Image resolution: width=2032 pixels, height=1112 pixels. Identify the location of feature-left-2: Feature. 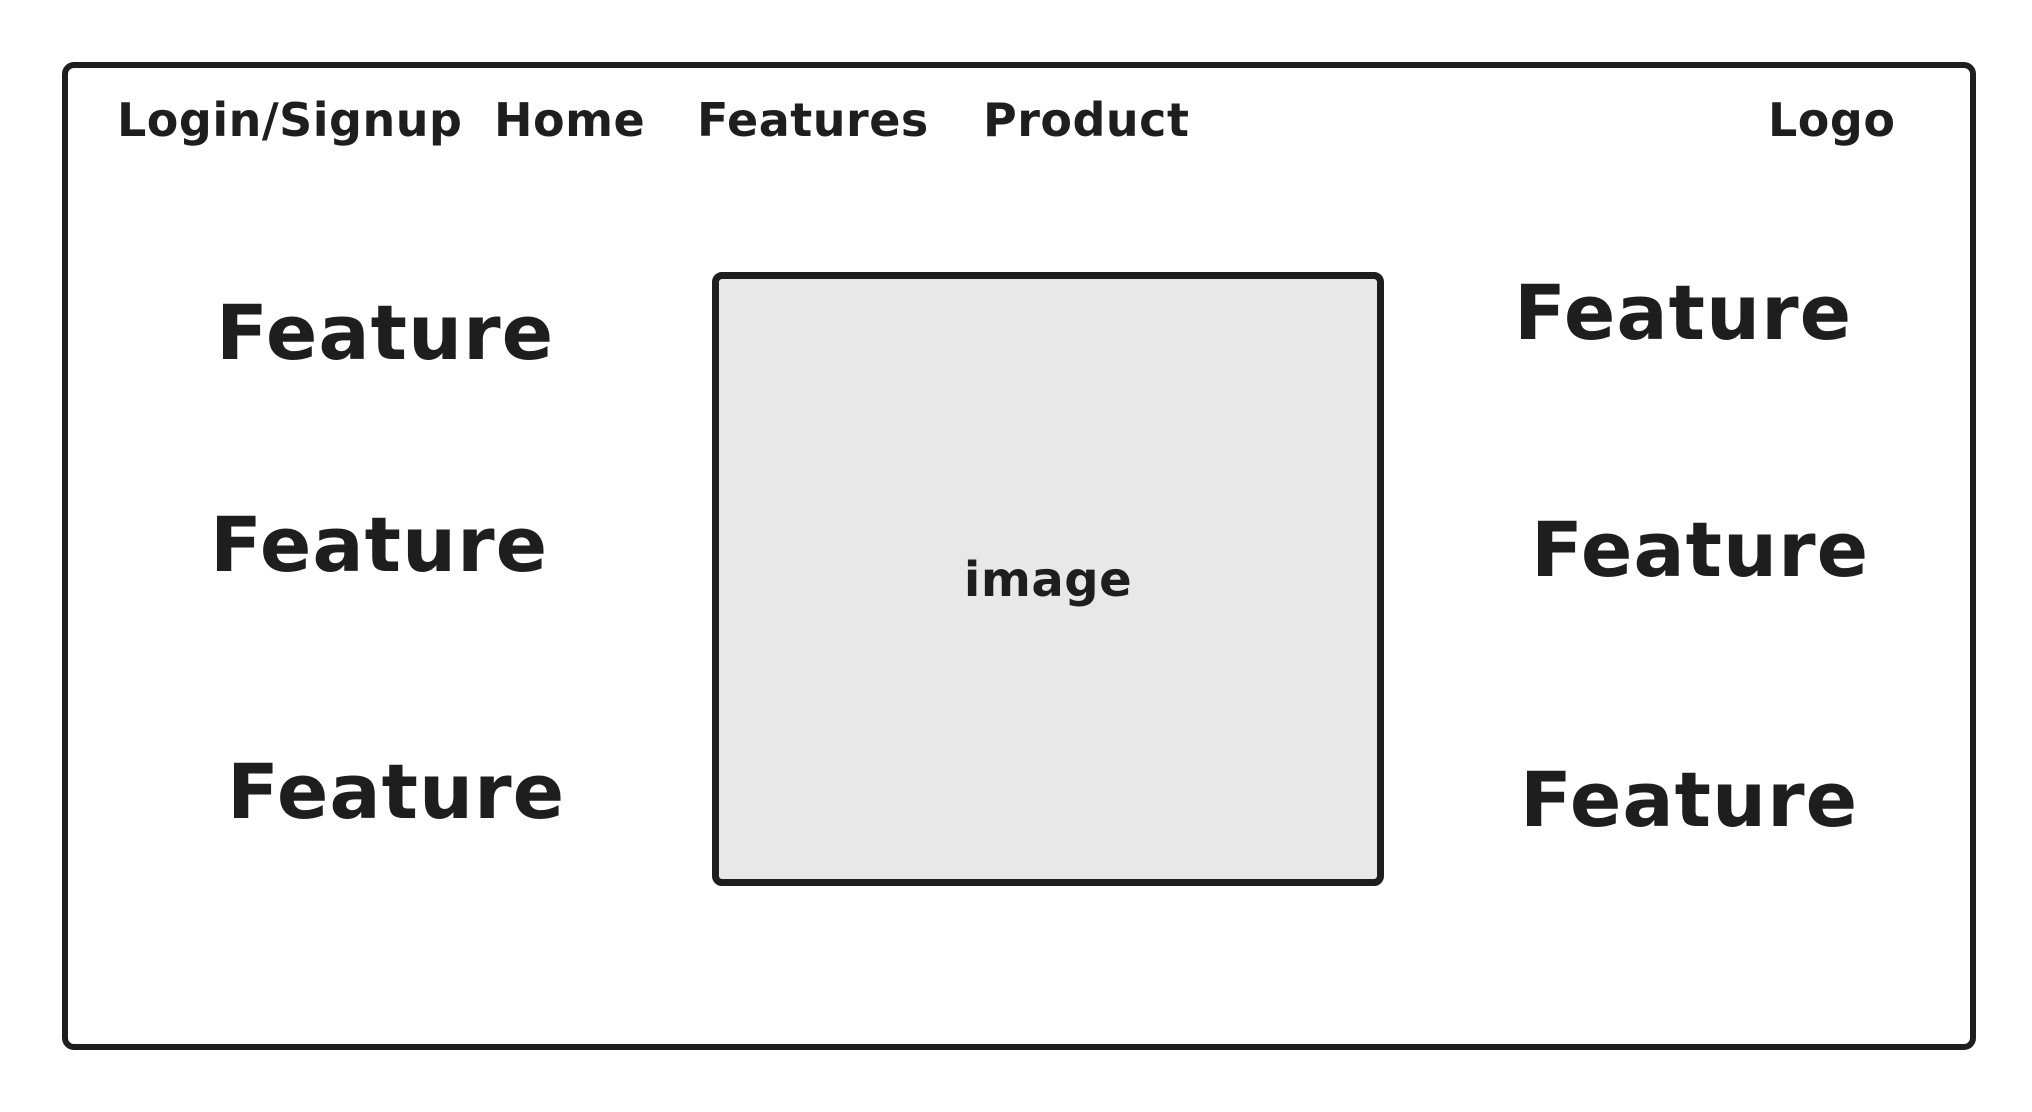
(379, 544).